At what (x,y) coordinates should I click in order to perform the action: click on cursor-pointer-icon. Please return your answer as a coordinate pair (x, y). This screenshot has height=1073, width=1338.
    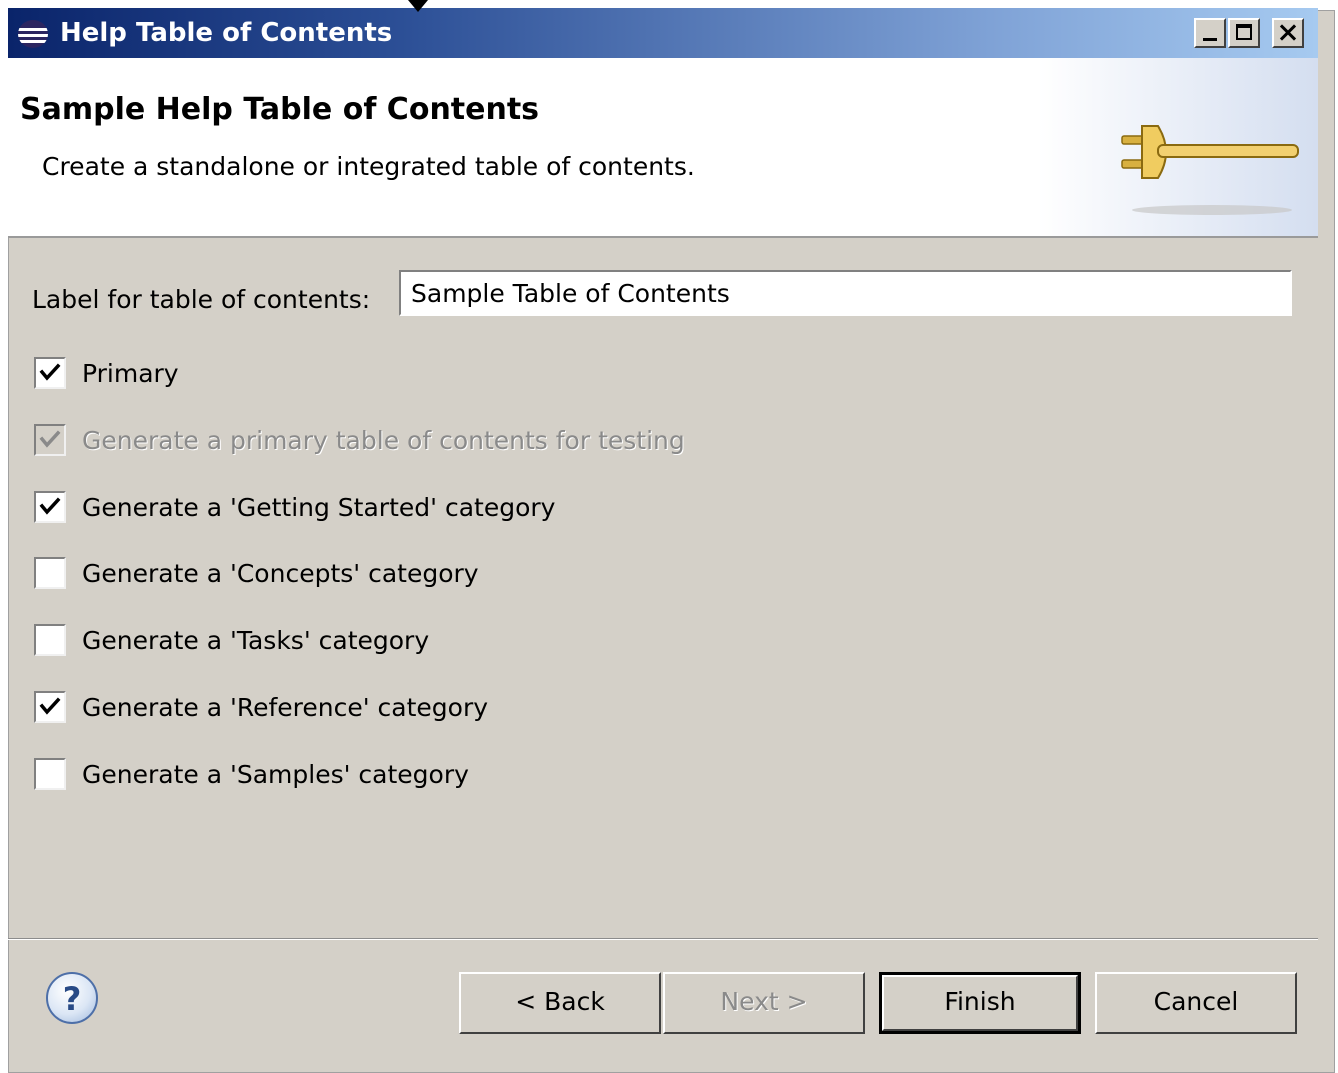
    Looking at the image, I should click on (418, 6).